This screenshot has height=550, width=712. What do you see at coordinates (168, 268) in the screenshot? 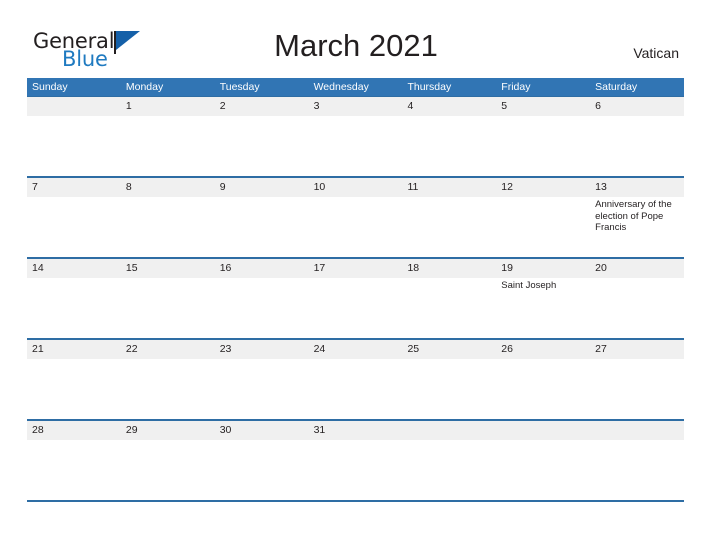
I see `day-number: 15` at bounding box center [168, 268].